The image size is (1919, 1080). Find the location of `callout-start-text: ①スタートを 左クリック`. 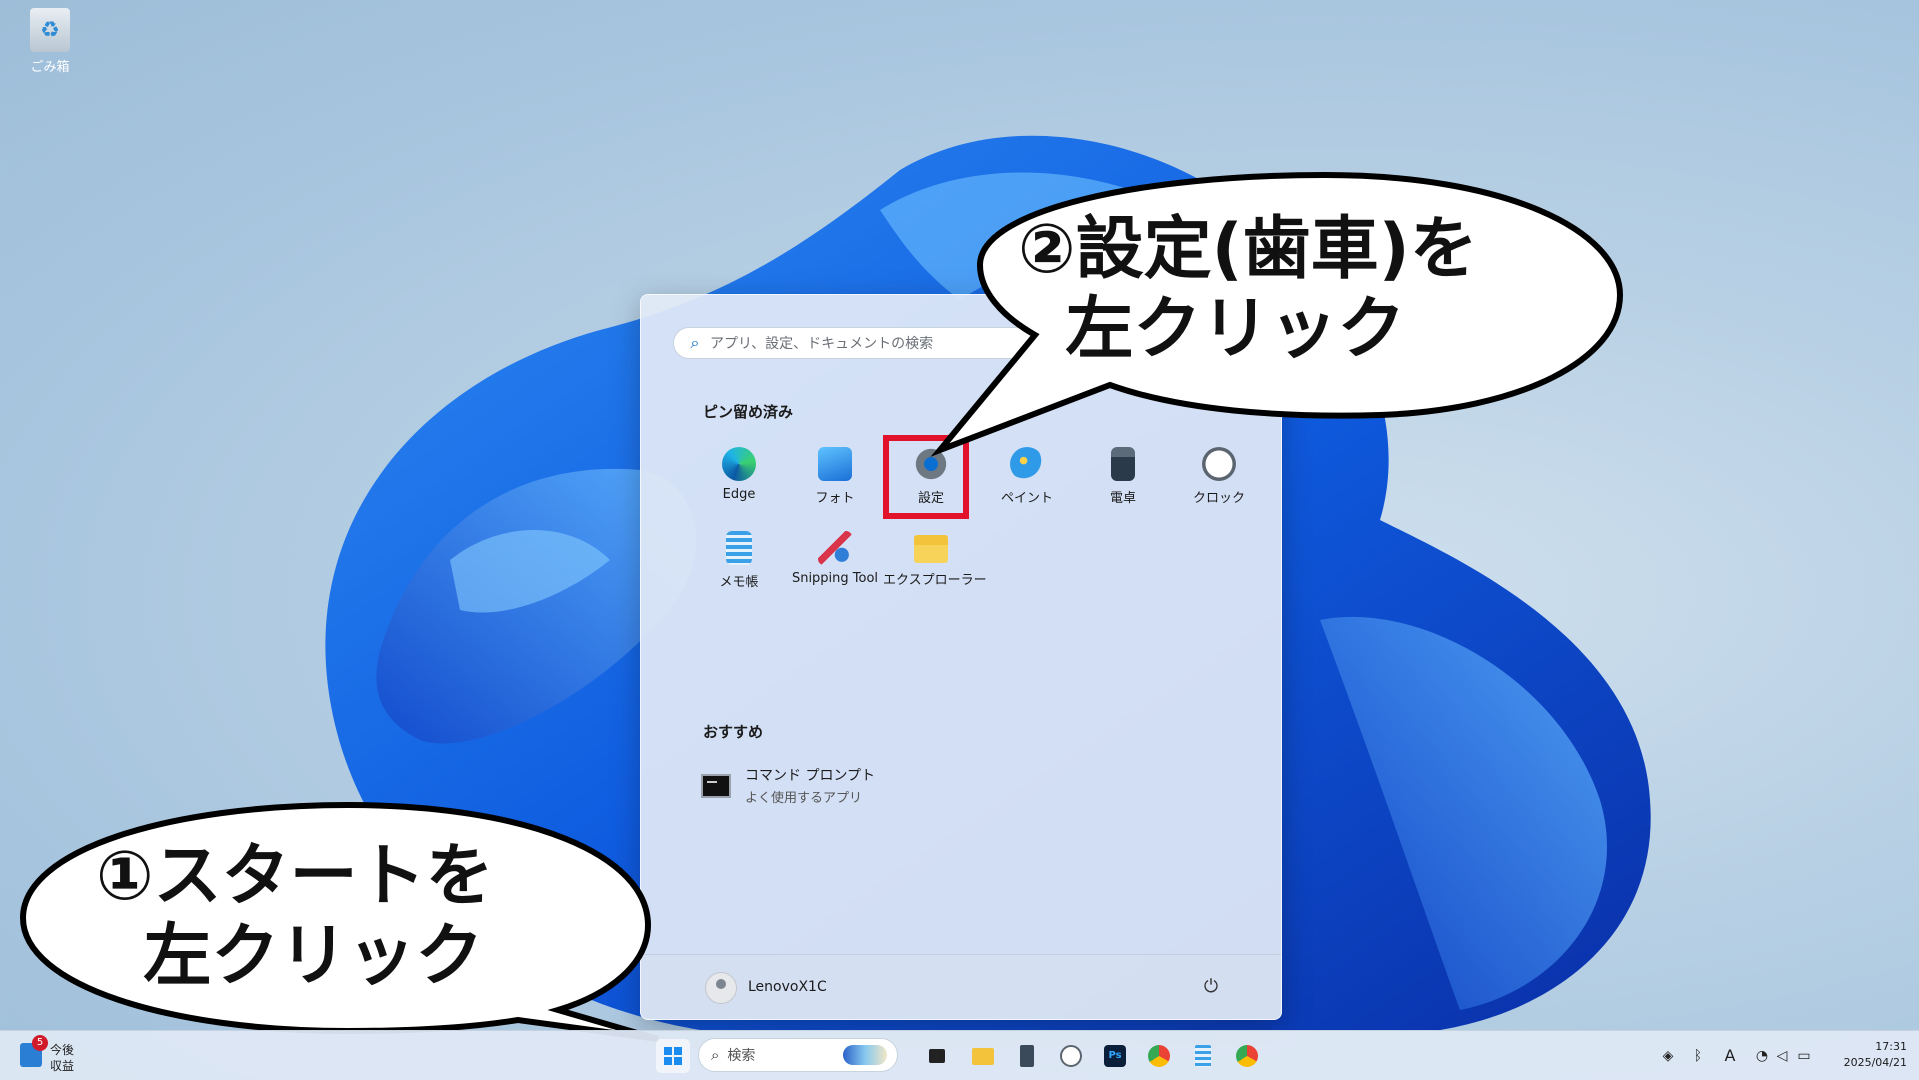

callout-start-text: ①スタートを 左クリック is located at coordinates (295, 916).